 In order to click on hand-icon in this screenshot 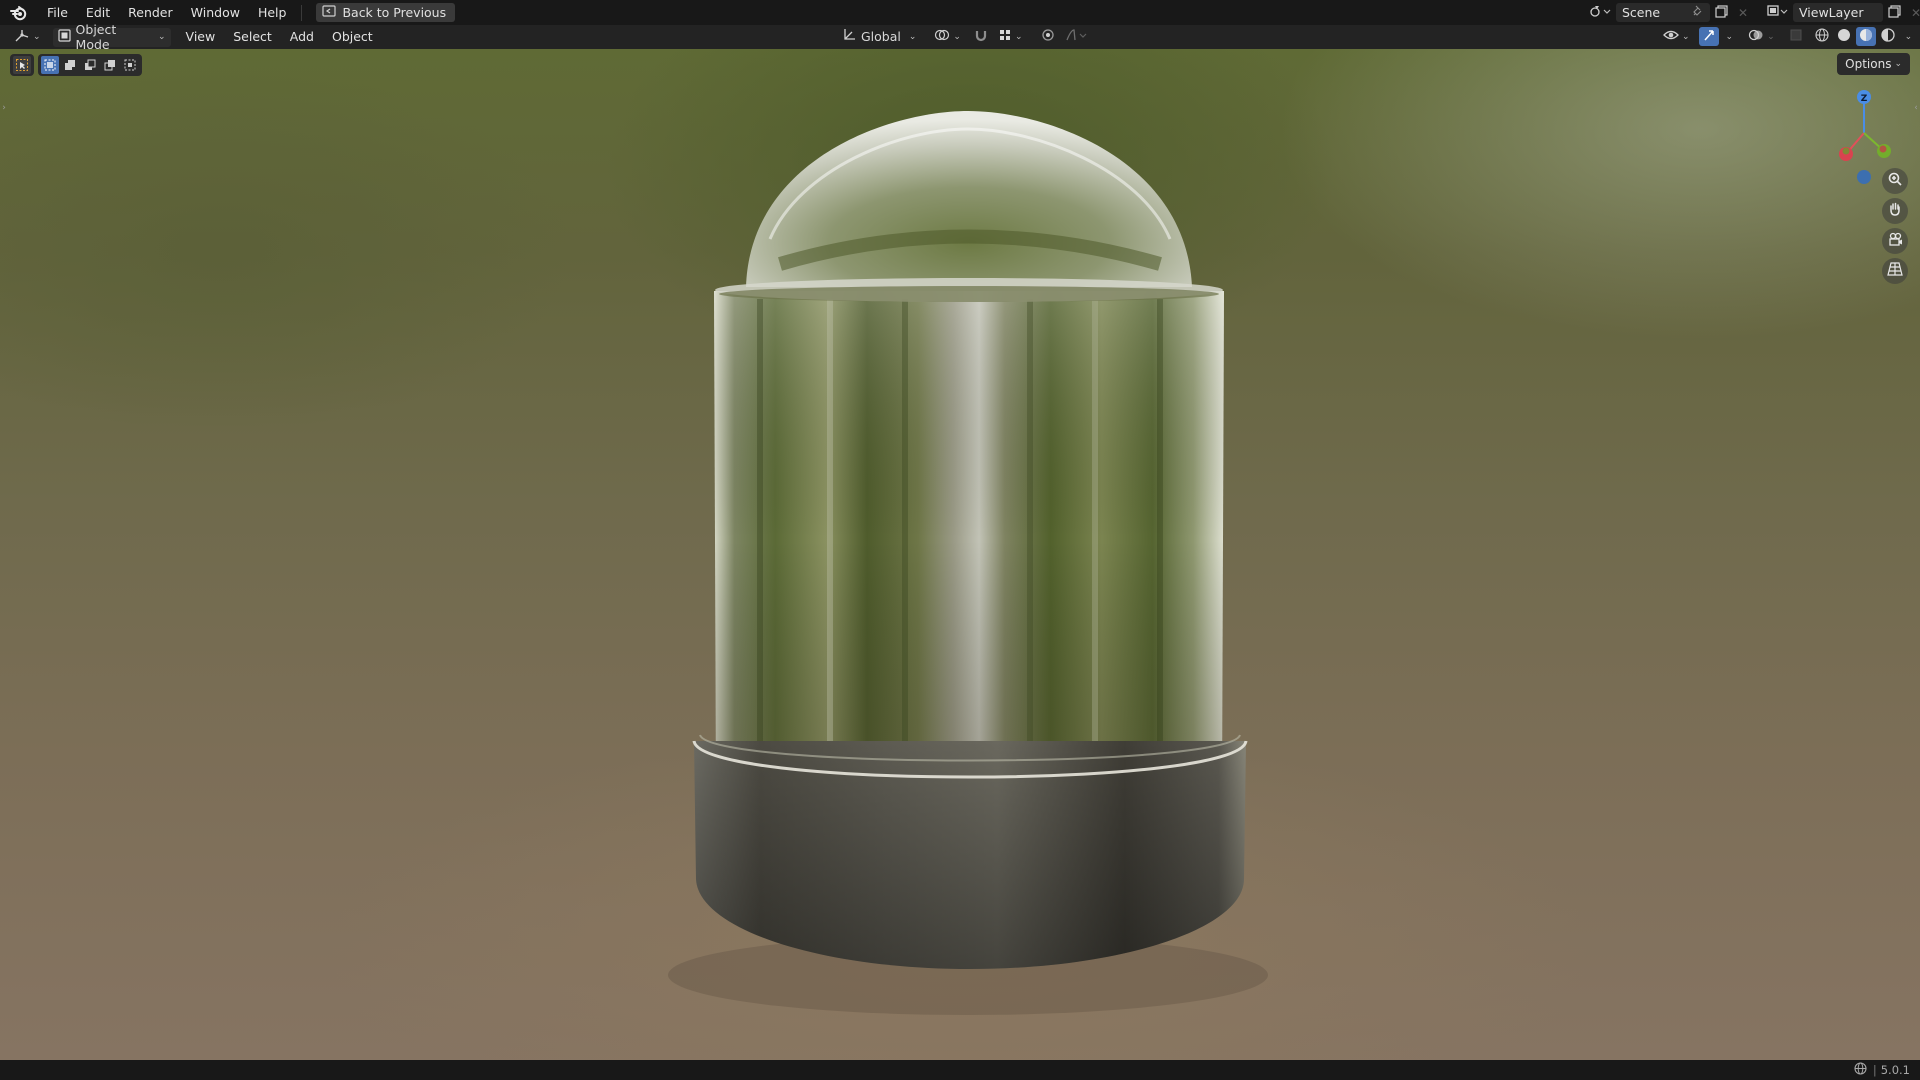, I will do `click(1895, 211)`.